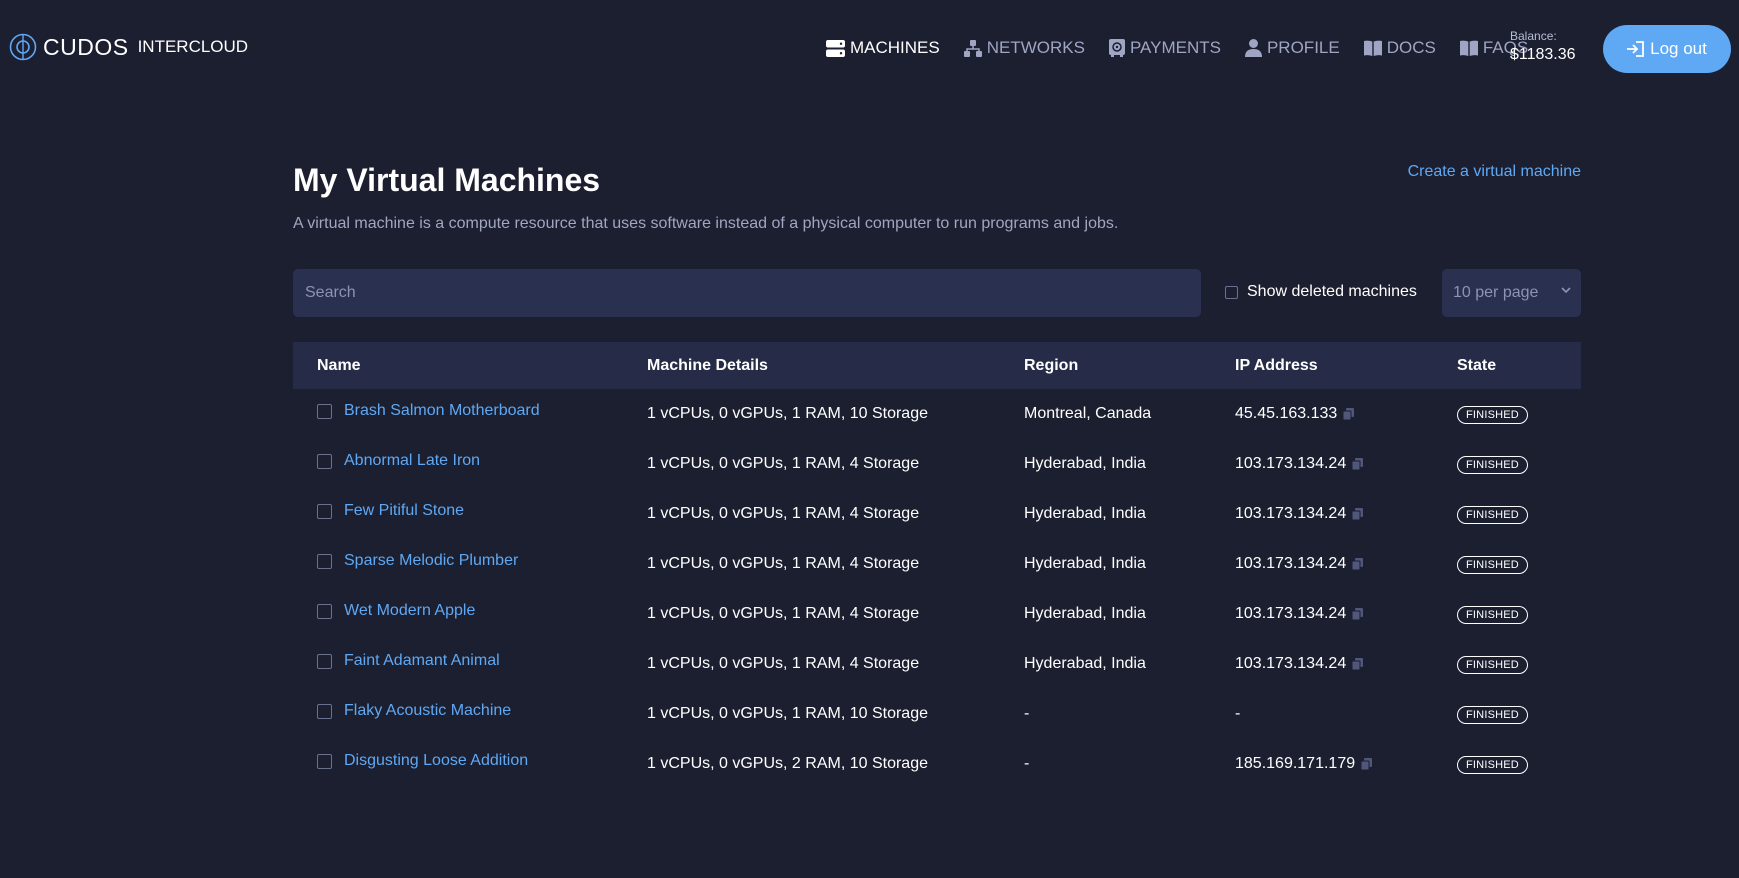 The image size is (1739, 878). Describe the element at coordinates (1035, 47) in the screenshot. I see `nav-label: NETWORKS` at that location.